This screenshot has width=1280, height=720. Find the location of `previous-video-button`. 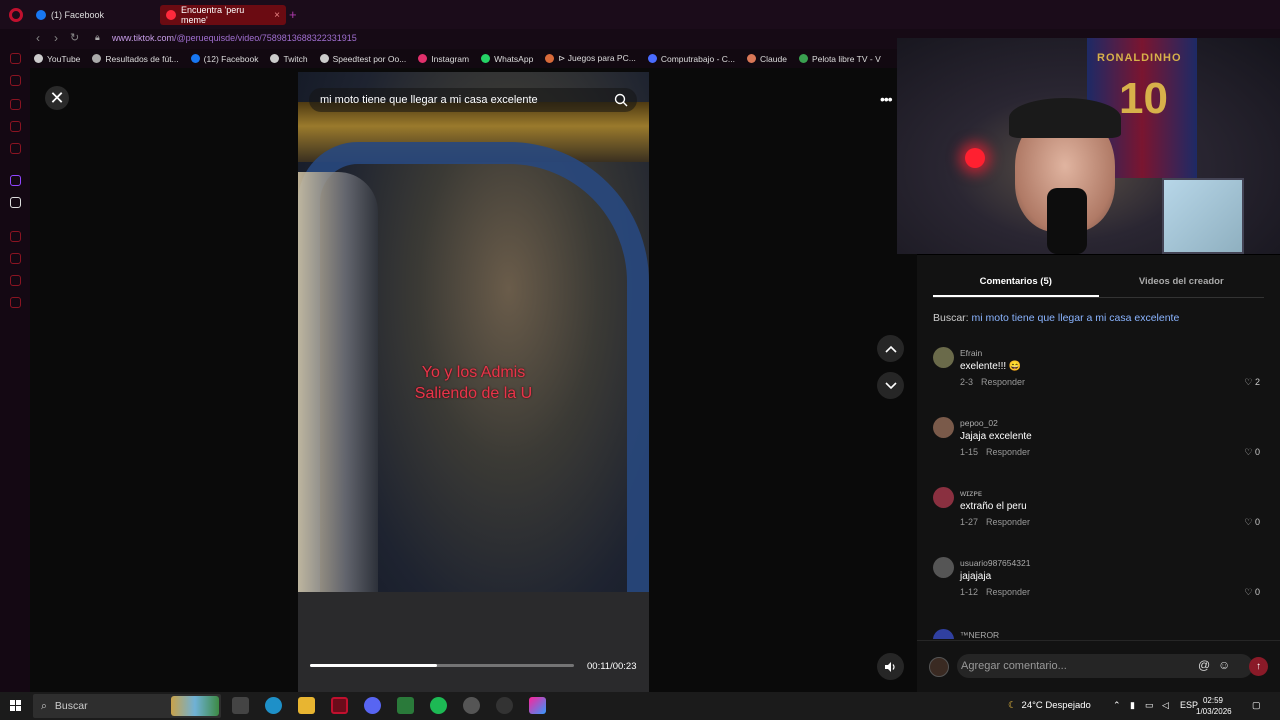

previous-video-button is located at coordinates (890, 348).